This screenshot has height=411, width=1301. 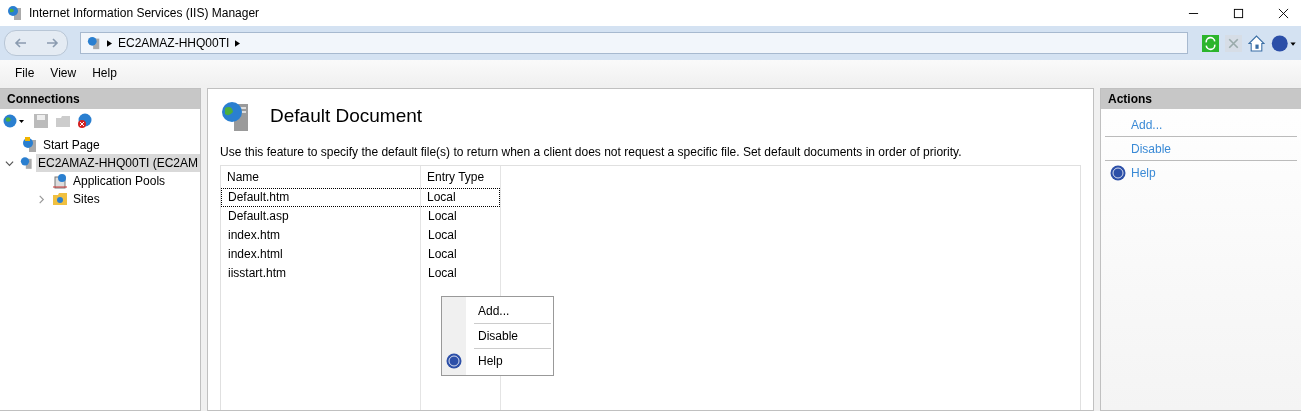 I want to click on globe-dropdown-icon, so click(x=15, y=121).